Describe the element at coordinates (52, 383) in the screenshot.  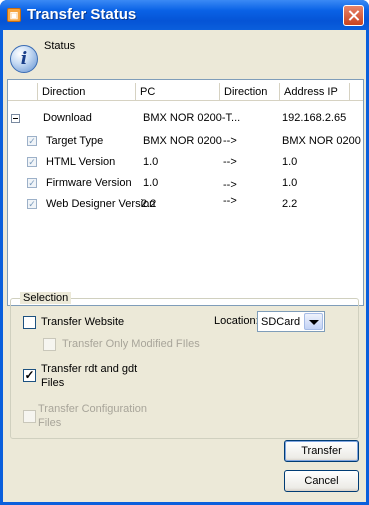
I see `transfer-rdt-gdt-label-line2: Files` at that location.